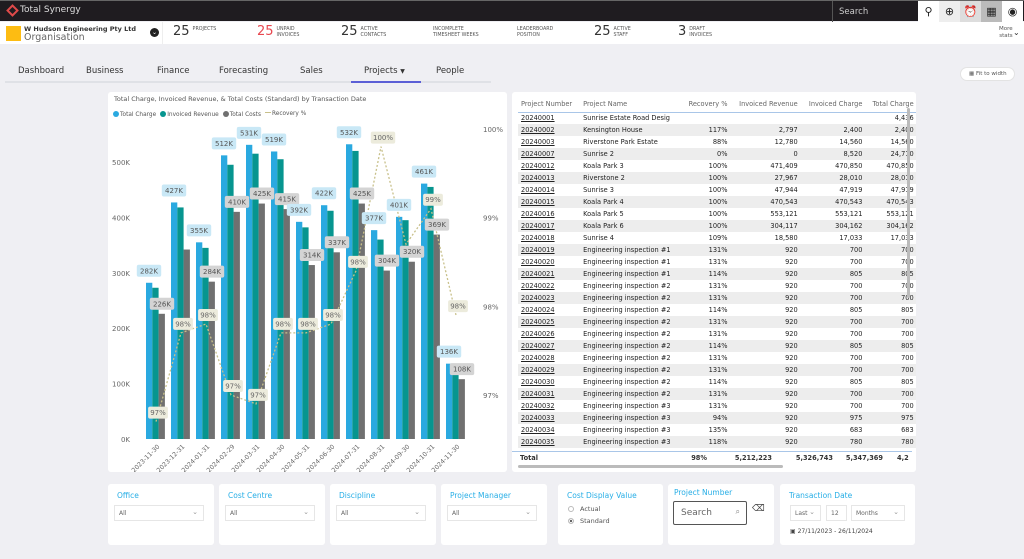 This screenshot has height=559, width=1024. I want to click on project-number-link: 20240007, so click(549, 154).